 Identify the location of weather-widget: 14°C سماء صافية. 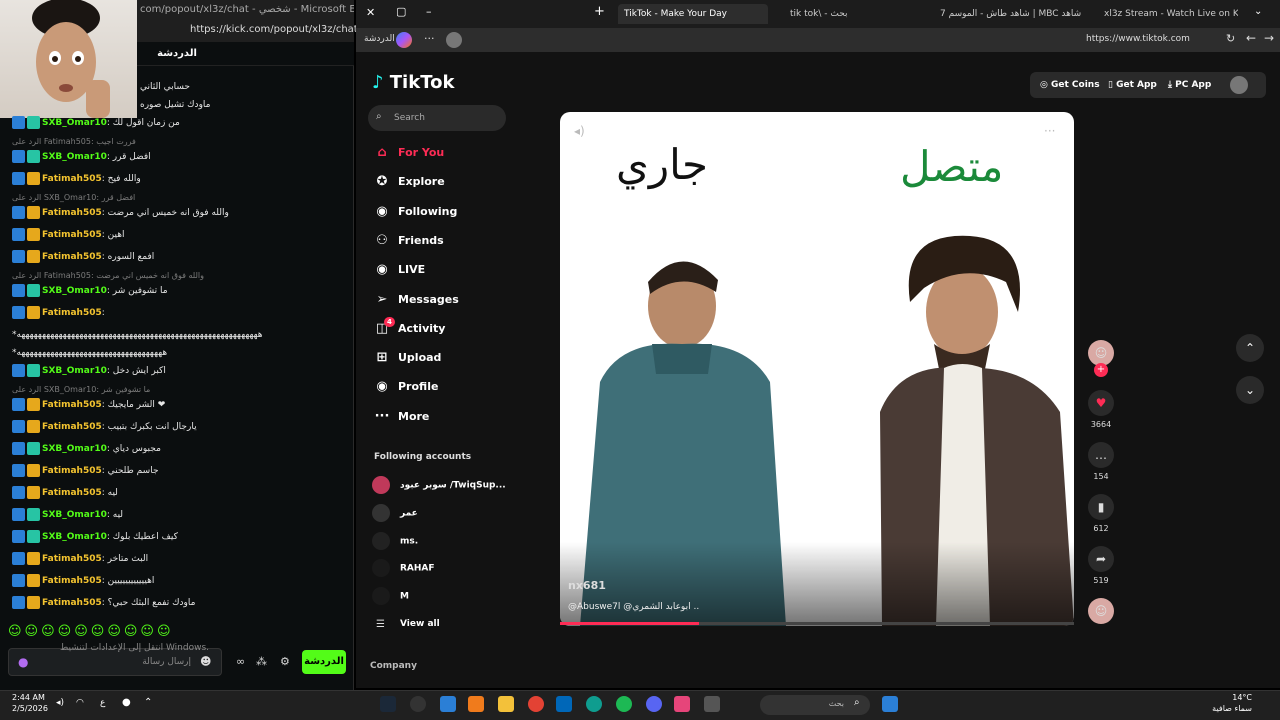
(1229, 703).